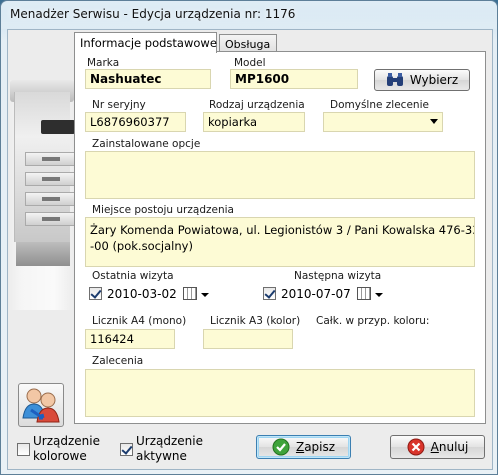 The height and width of the screenshot is (475, 498). Describe the element at coordinates (130, 339) in the screenshot. I see `licznik-a4-field: 116424` at that location.